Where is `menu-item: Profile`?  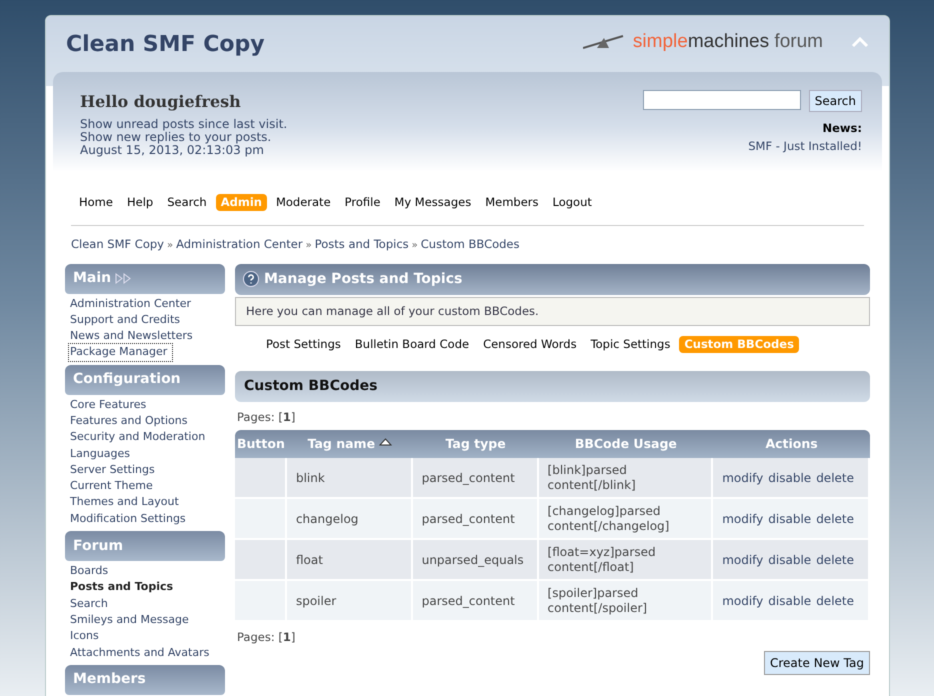
menu-item: Profile is located at coordinates (363, 203).